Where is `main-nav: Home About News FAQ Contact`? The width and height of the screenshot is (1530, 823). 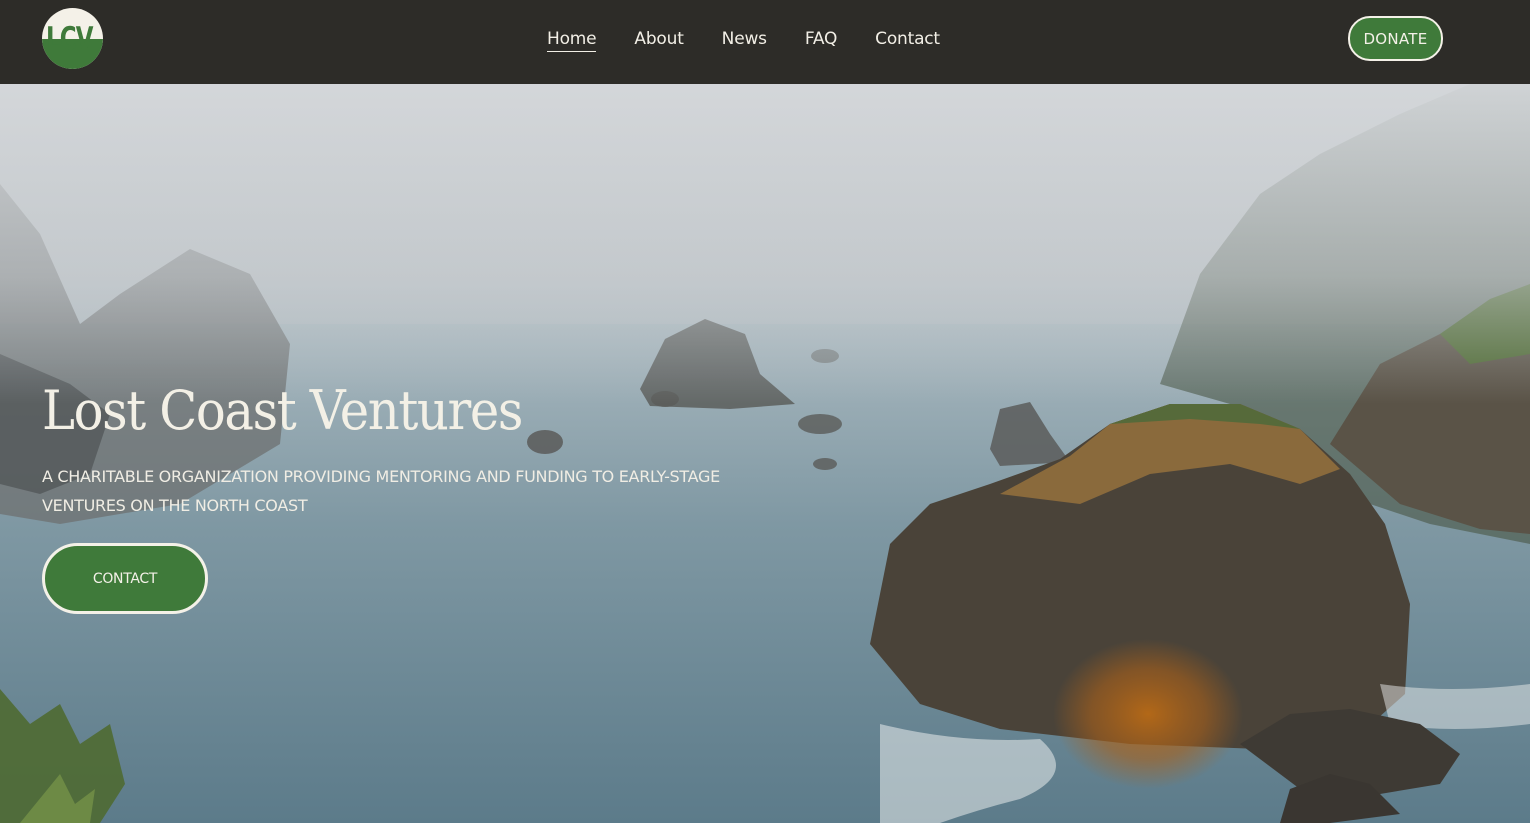 main-nav: Home About News FAQ Contact is located at coordinates (743, 39).